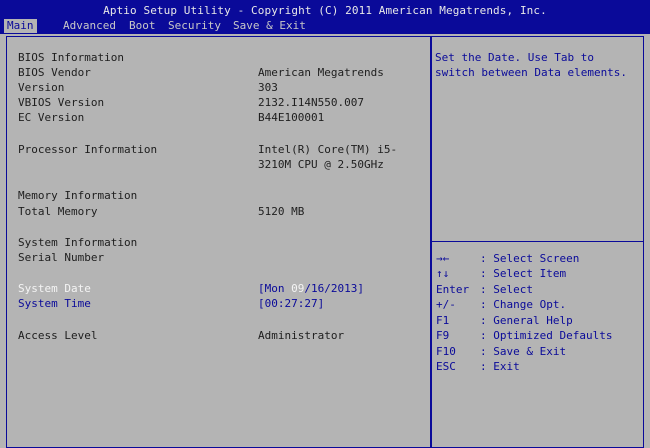 The image size is (650, 448). I want to click on key-hint-desc: : Select Item, so click(523, 273).